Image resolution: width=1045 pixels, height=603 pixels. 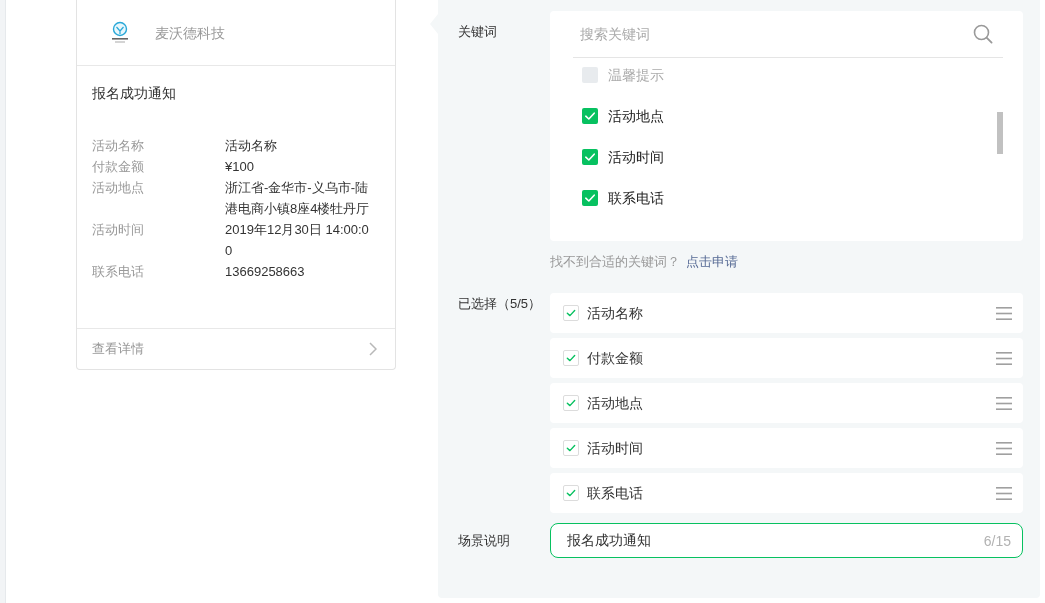 What do you see at coordinates (373, 349) in the screenshot?
I see `chevron-right-icon` at bounding box center [373, 349].